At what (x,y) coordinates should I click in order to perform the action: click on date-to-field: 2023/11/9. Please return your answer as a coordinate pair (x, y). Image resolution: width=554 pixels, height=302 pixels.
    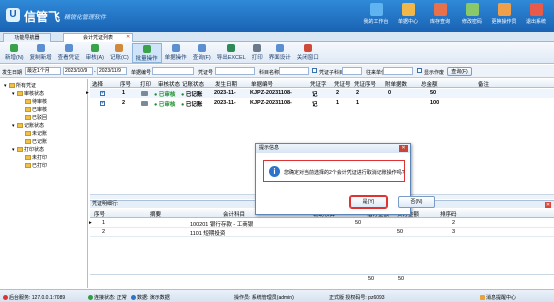
    Looking at the image, I should click on (112, 71).